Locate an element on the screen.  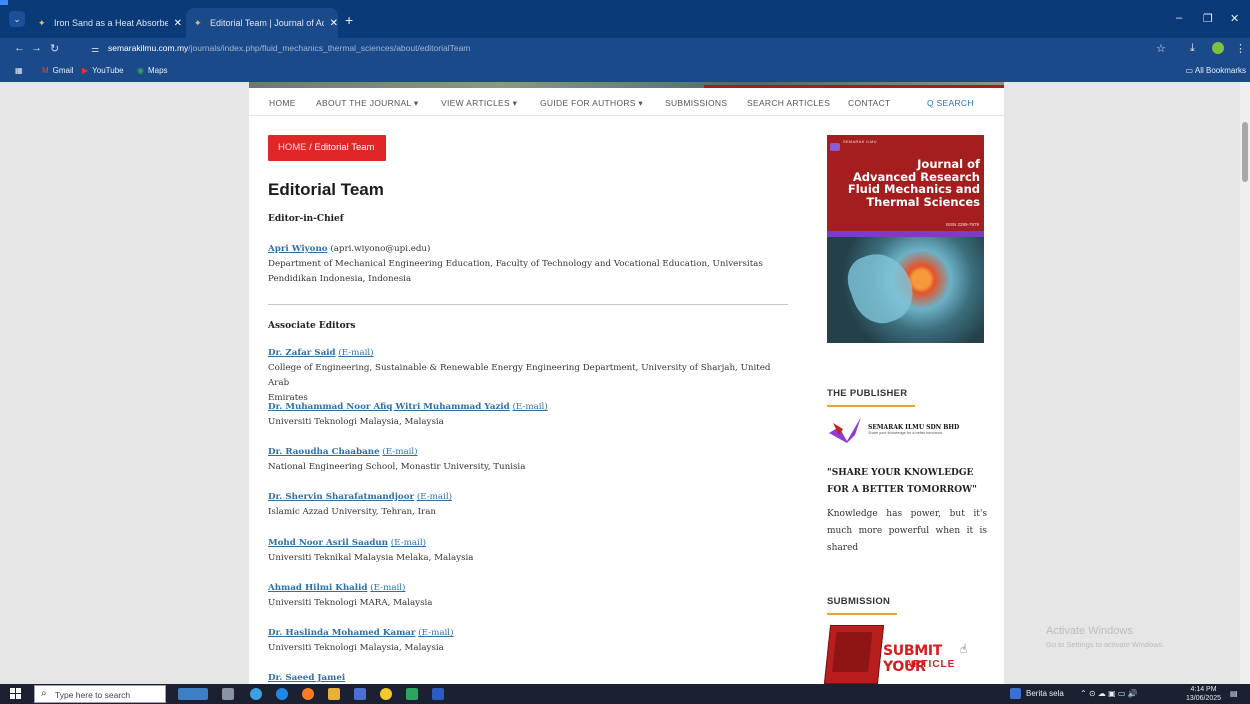
scrollbar is located at coordinates (1245, 383).